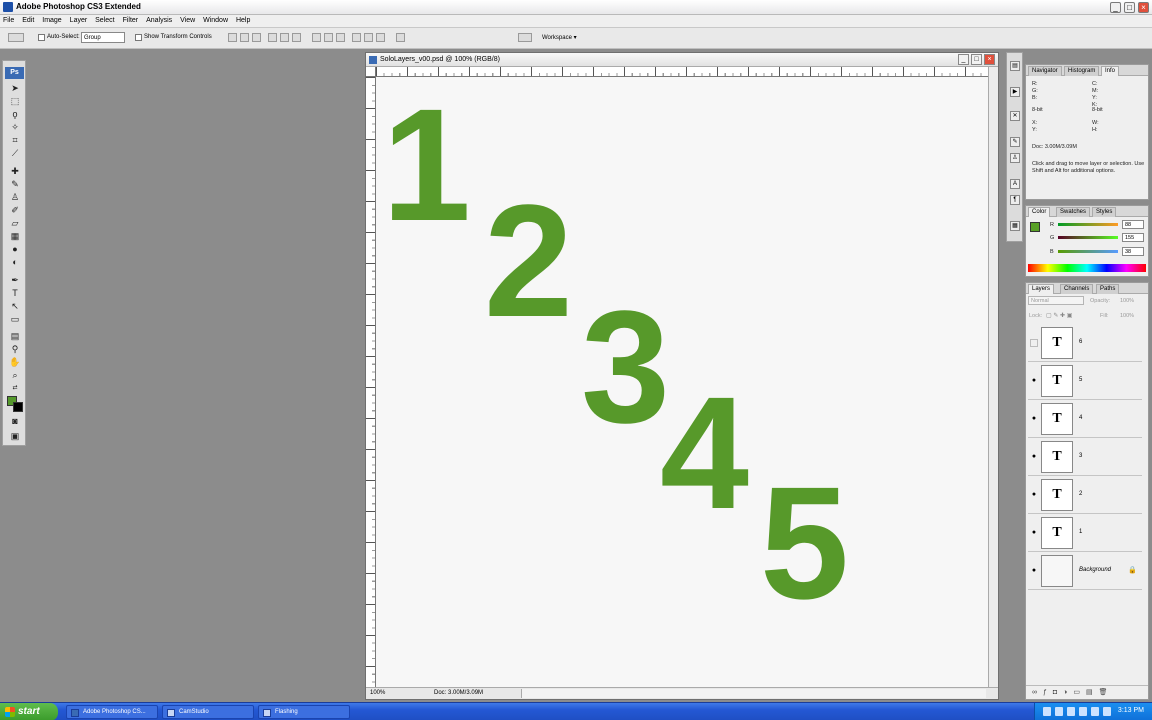  Describe the element at coordinates (963, 59) in the screenshot. I see `doc-minimize-button: _` at that location.